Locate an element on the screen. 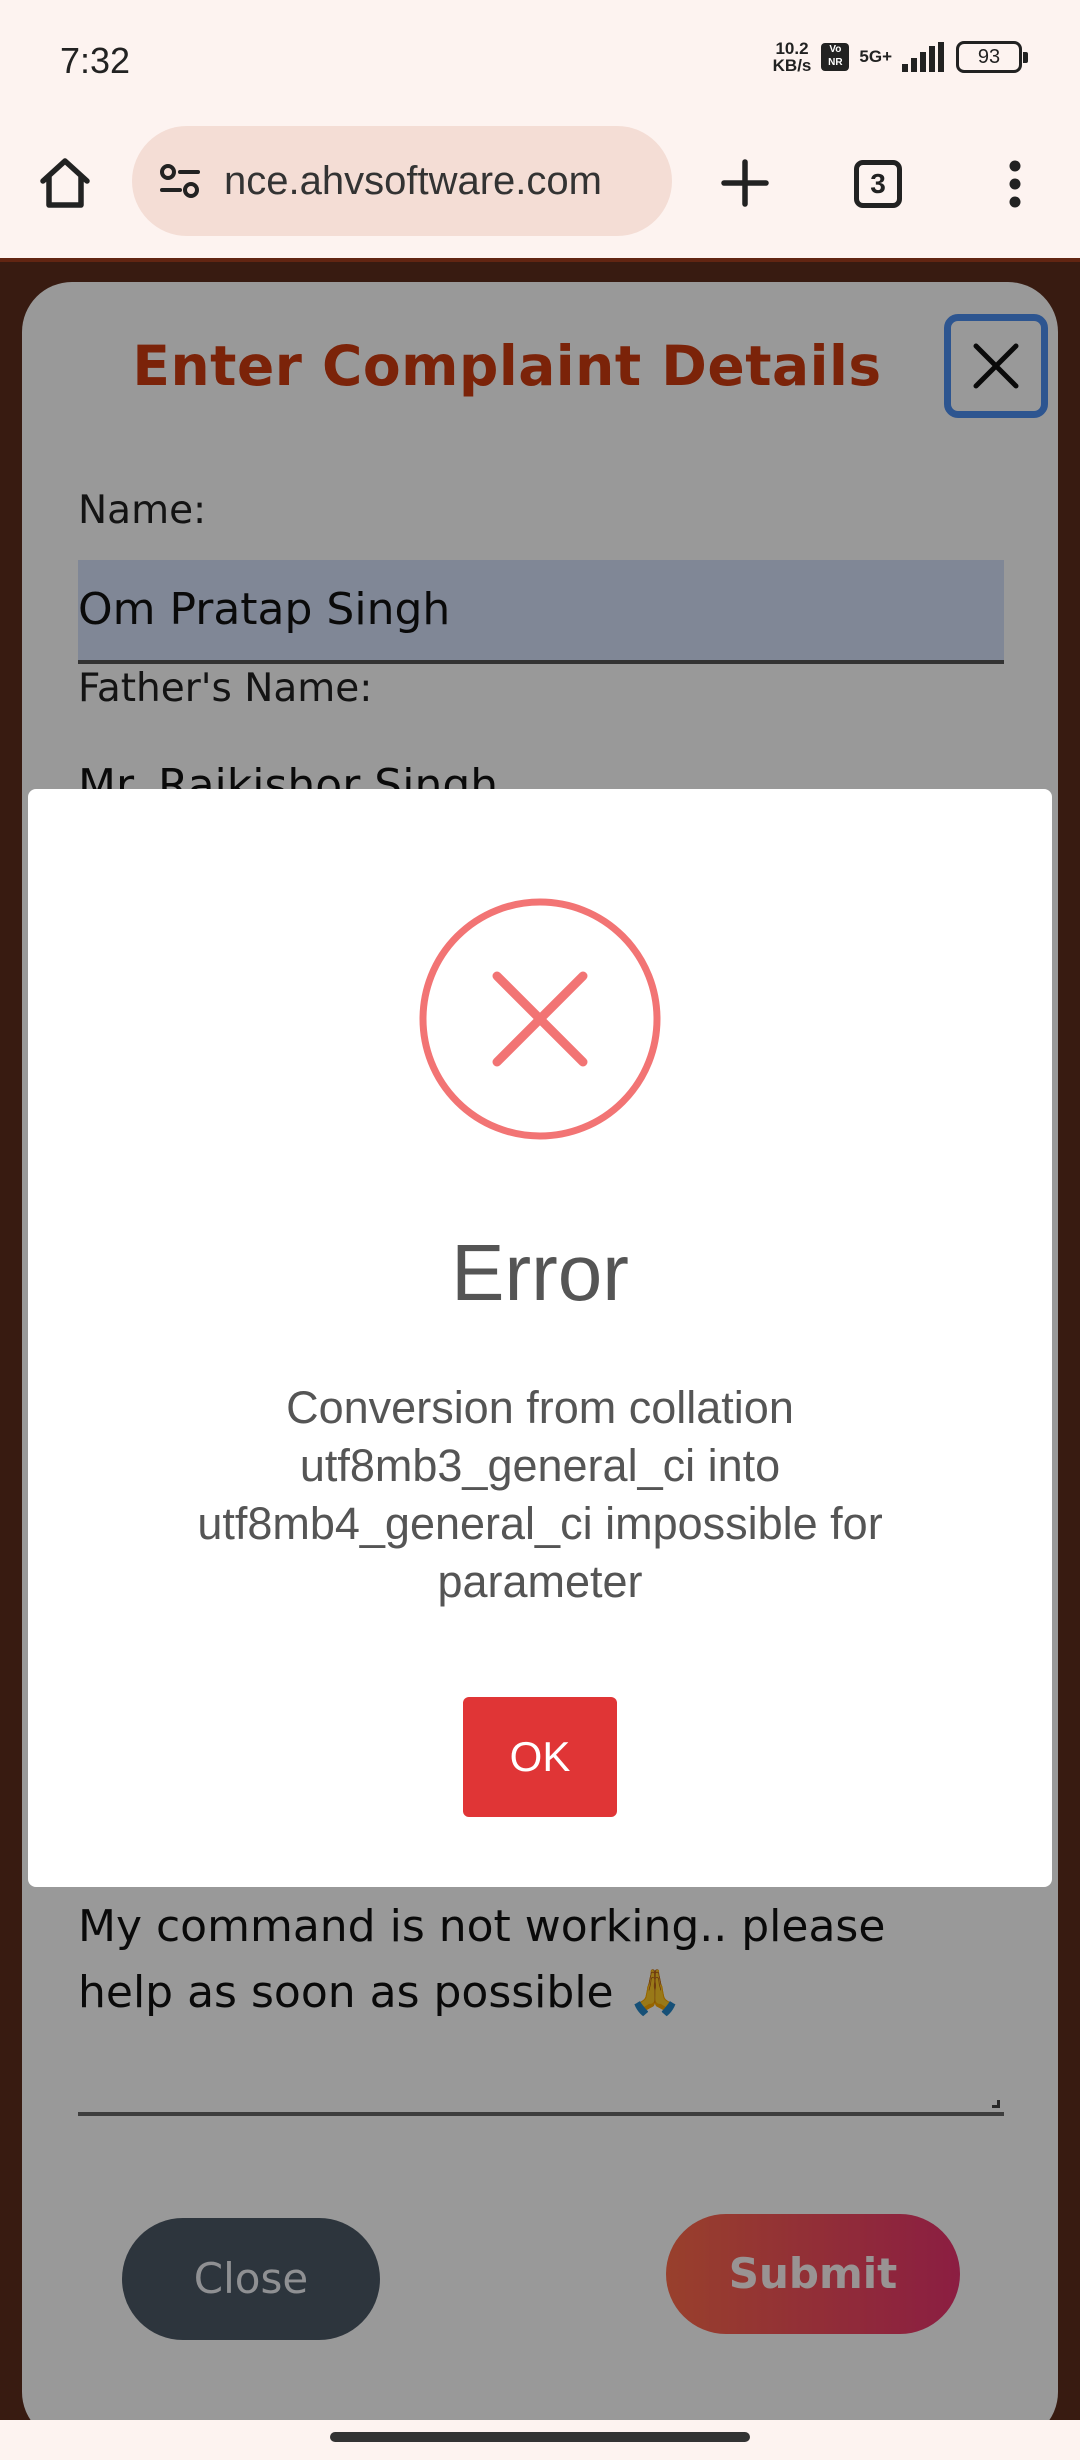 Image resolution: width=1080 pixels, height=2460 pixels. new-tab-button is located at coordinates (745, 183).